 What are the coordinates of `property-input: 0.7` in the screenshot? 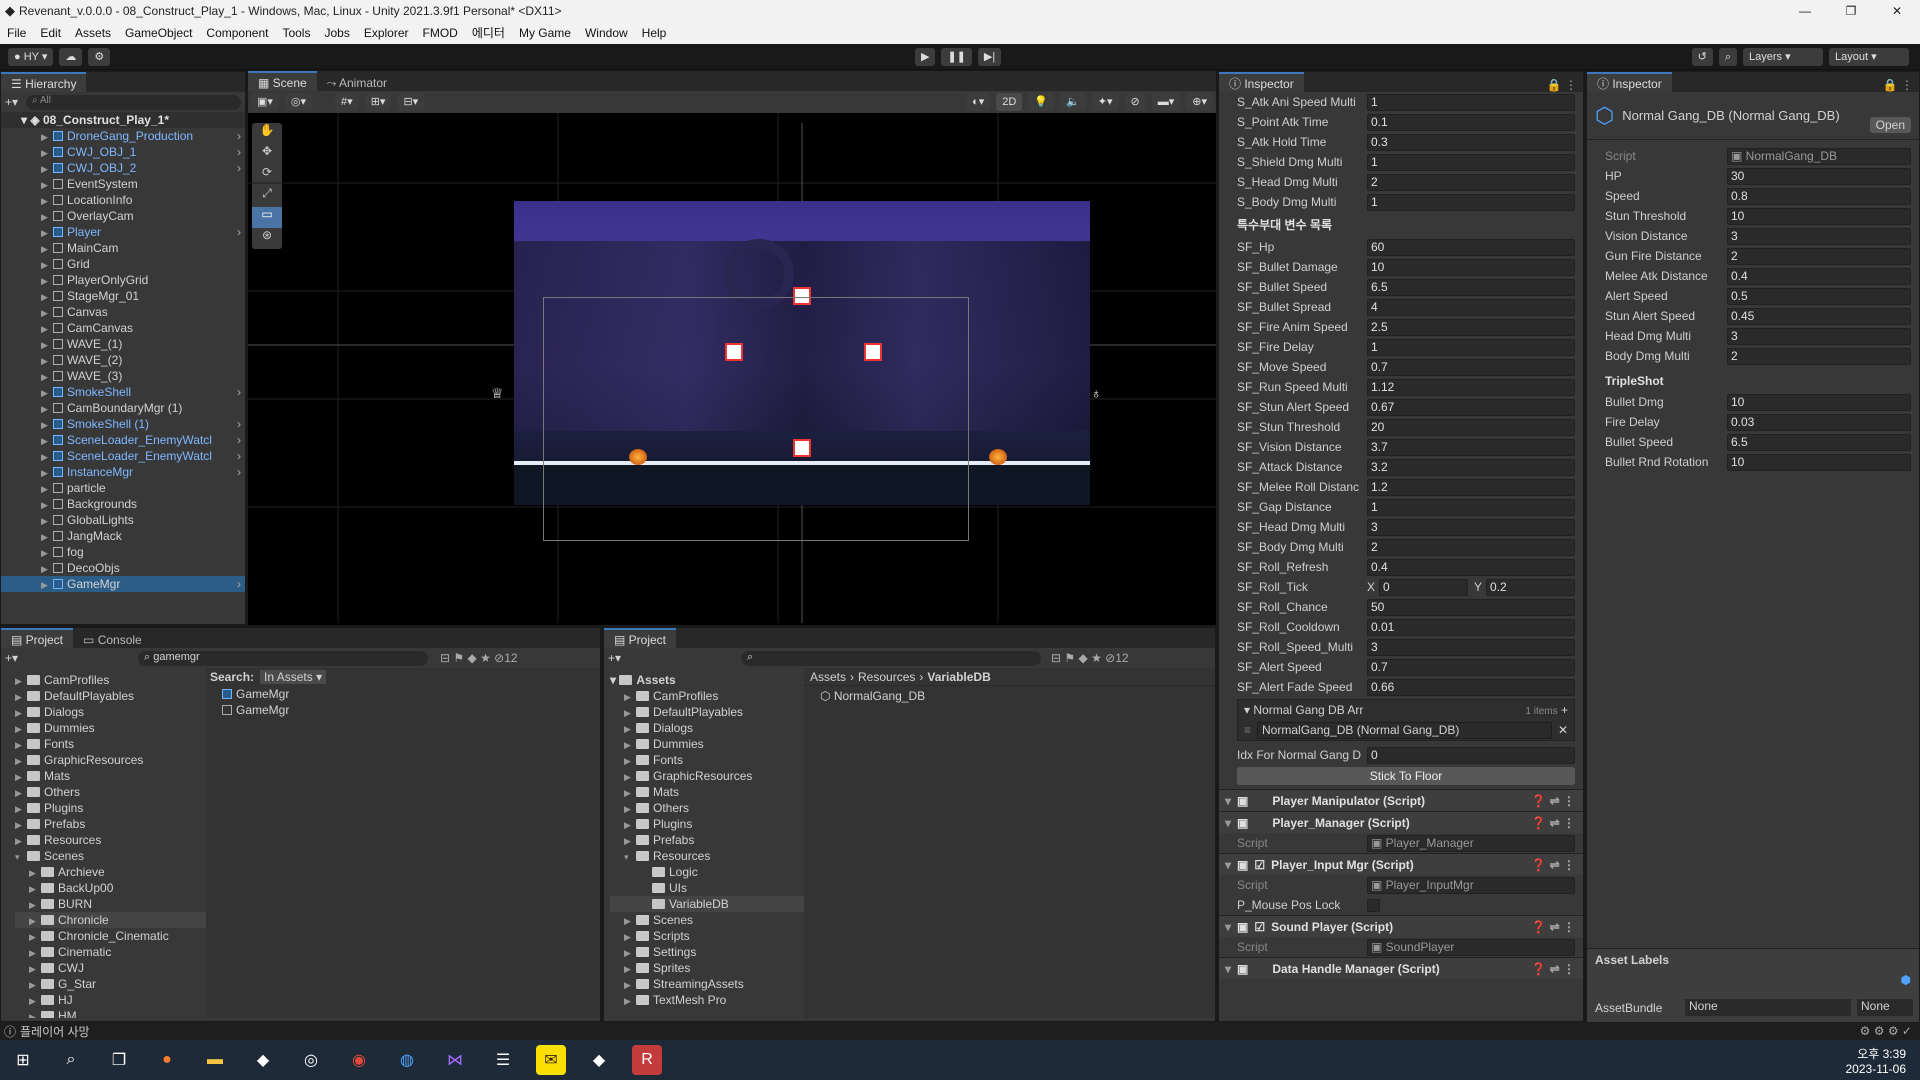 It's located at (1471, 367).